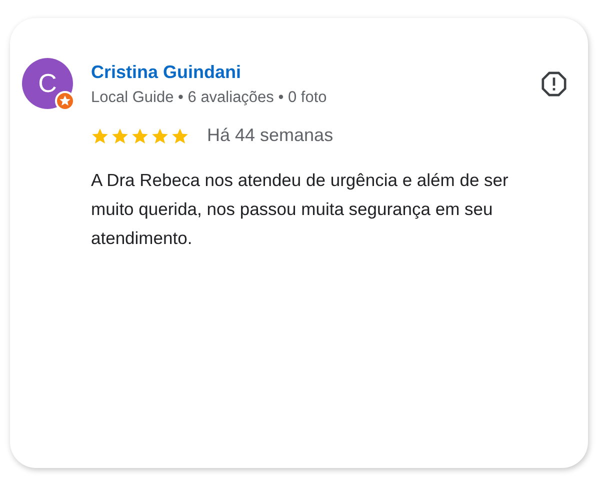  What do you see at coordinates (306, 72) in the screenshot?
I see `author-name: Cristina Guindani` at bounding box center [306, 72].